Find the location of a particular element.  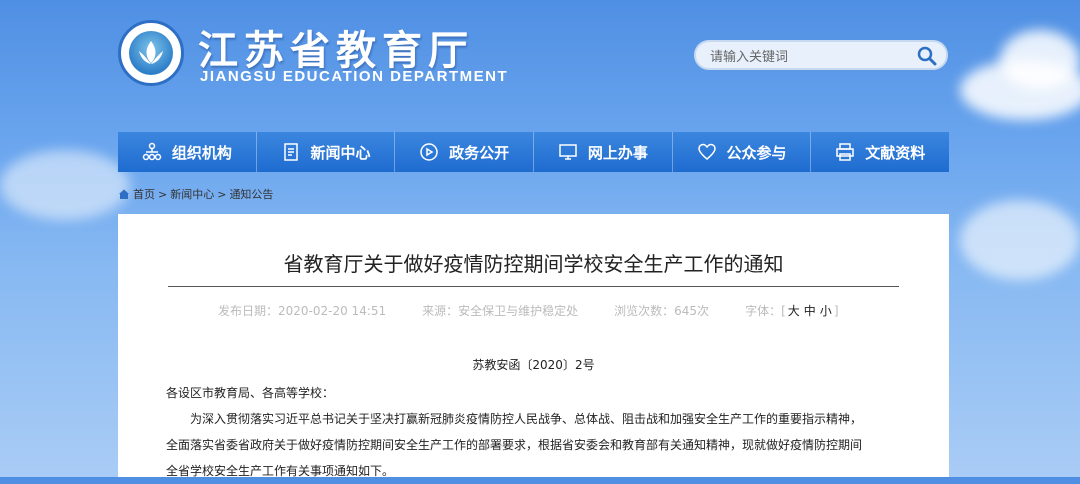

main-nav: 组织机构 新闻中心 政务公开 网上办事 公众参与 文献资料 is located at coordinates (533, 152).